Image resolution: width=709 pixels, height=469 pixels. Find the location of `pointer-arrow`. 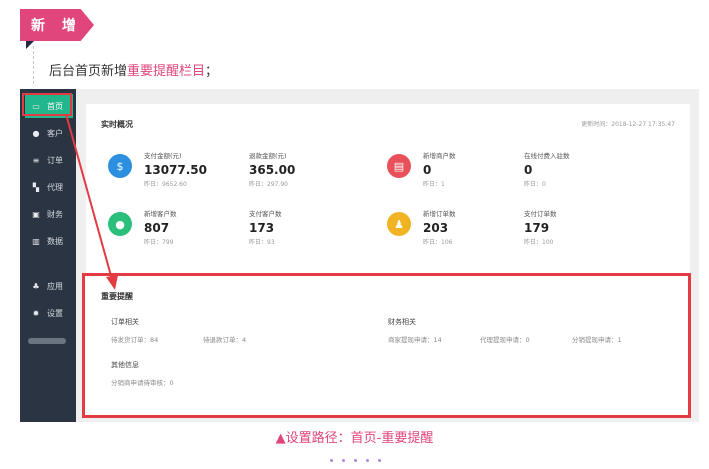

pointer-arrow is located at coordinates (91, 201).